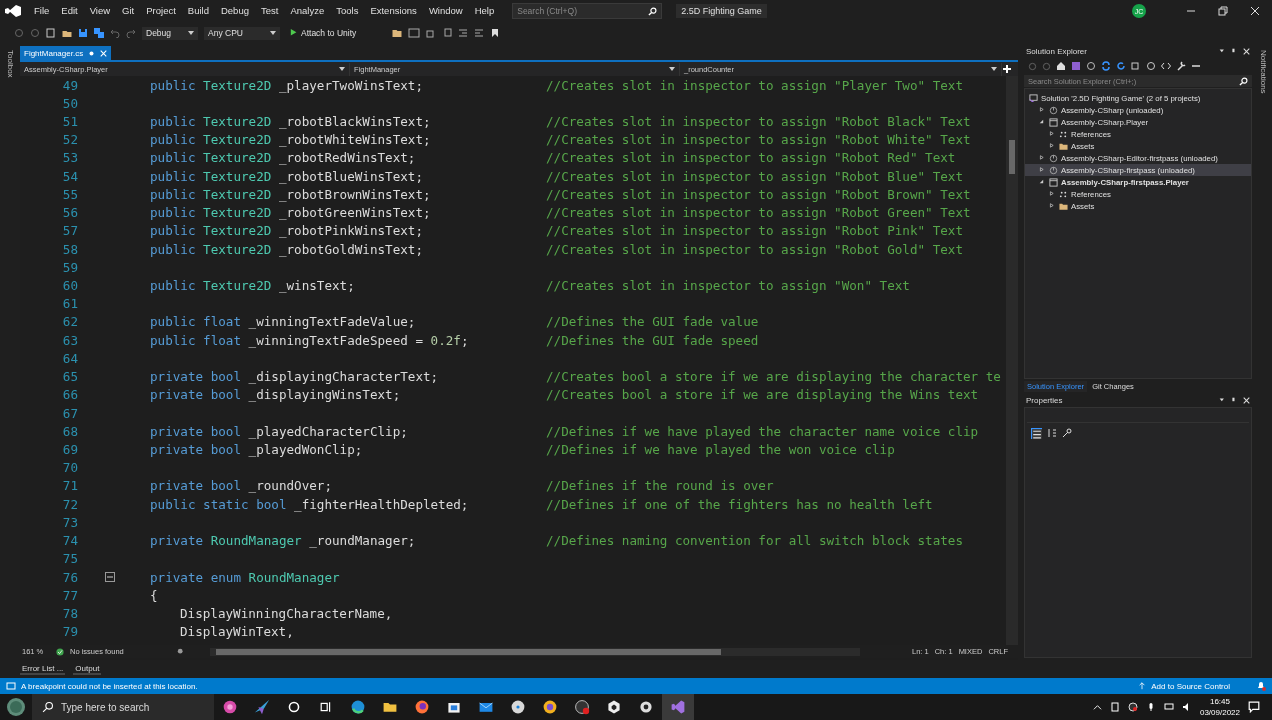  What do you see at coordinates (1261, 686) in the screenshot?
I see `bell-icon` at bounding box center [1261, 686].